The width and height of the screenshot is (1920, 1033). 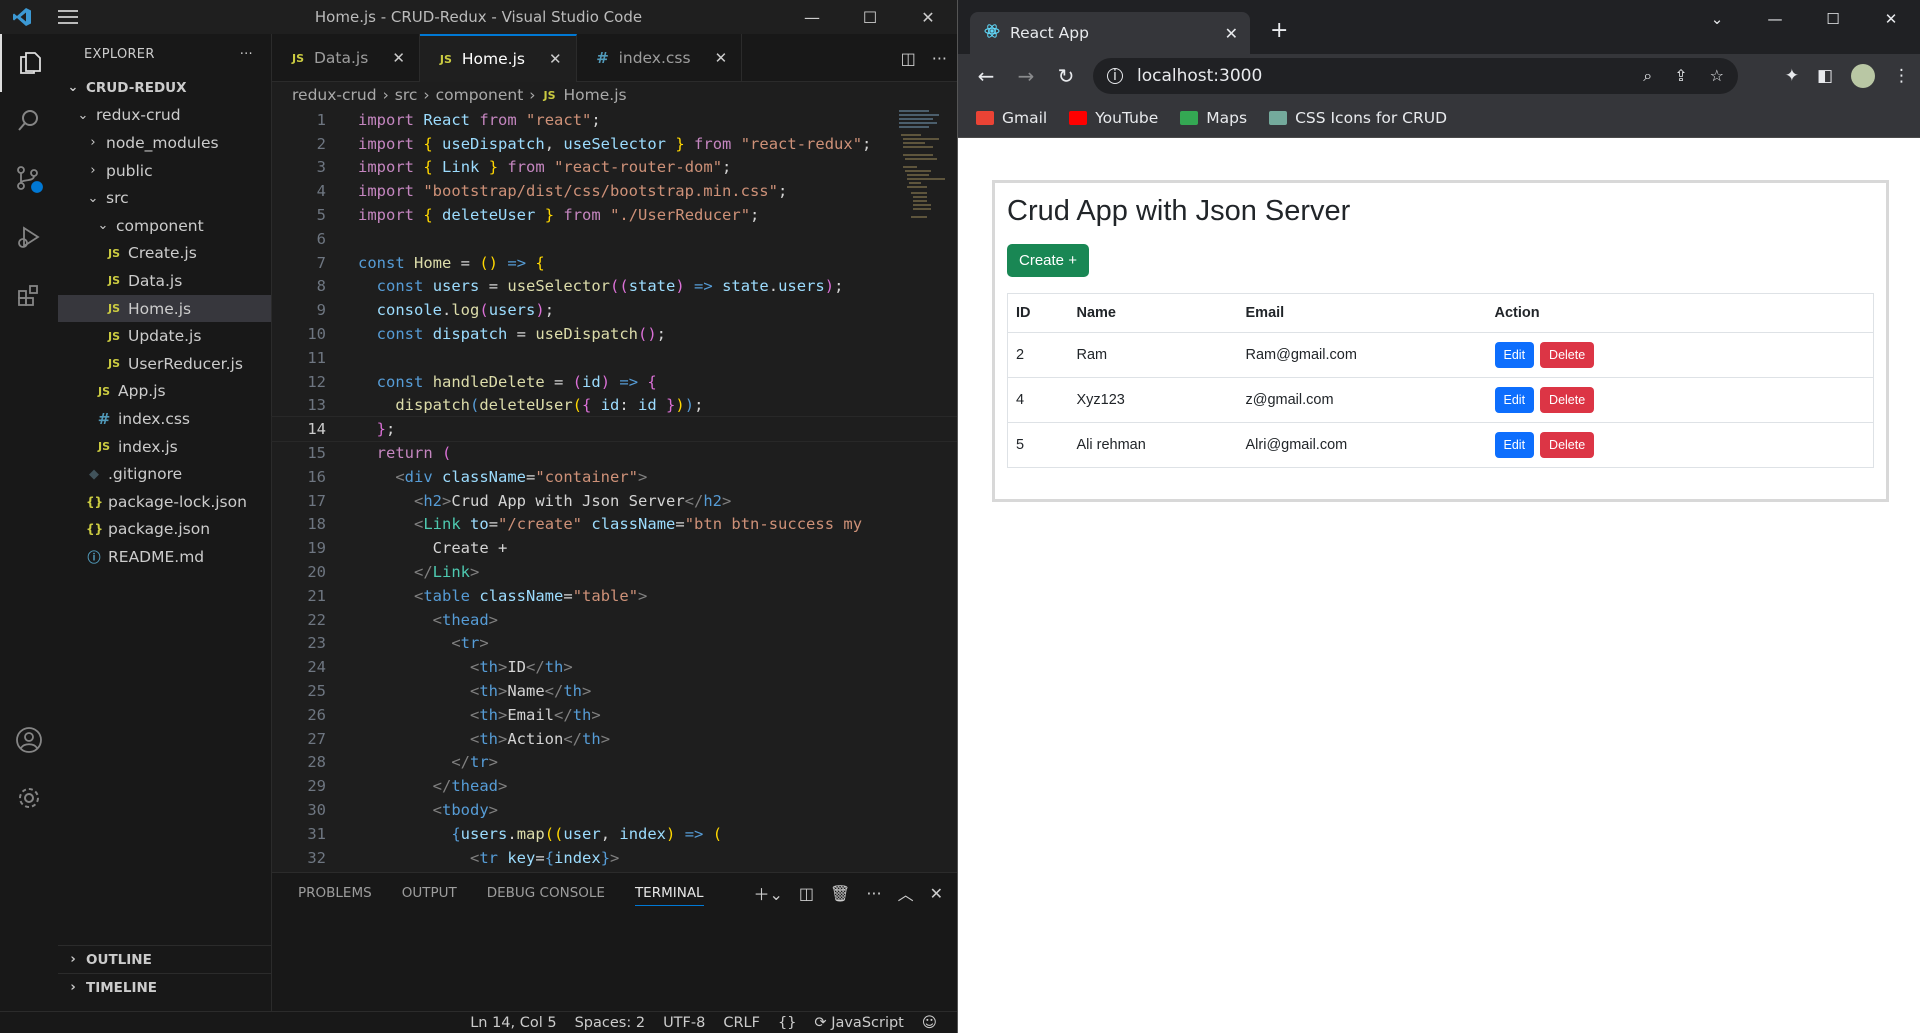 What do you see at coordinates (908, 58) in the screenshot?
I see `split-editor-icon: ◫` at bounding box center [908, 58].